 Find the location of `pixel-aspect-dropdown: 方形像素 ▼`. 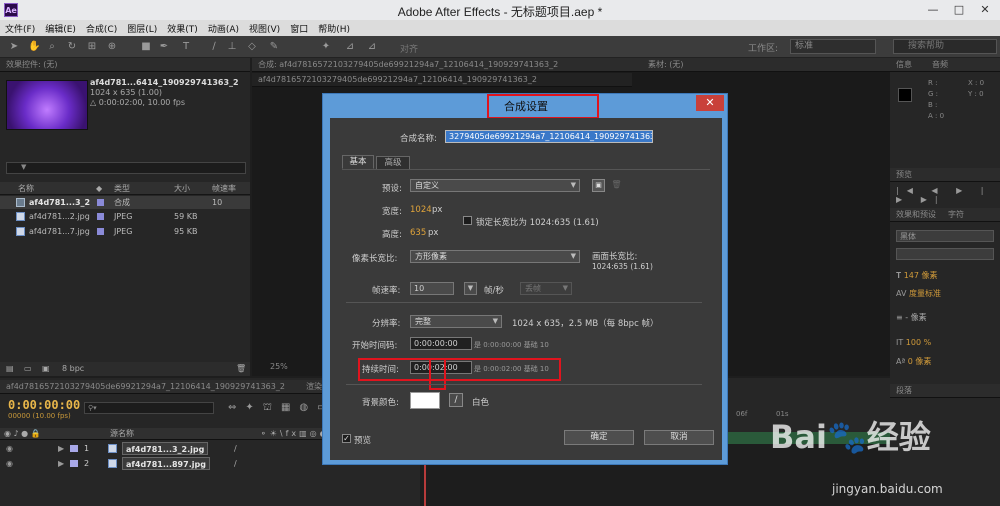

pixel-aspect-dropdown: 方形像素 ▼ is located at coordinates (495, 256).